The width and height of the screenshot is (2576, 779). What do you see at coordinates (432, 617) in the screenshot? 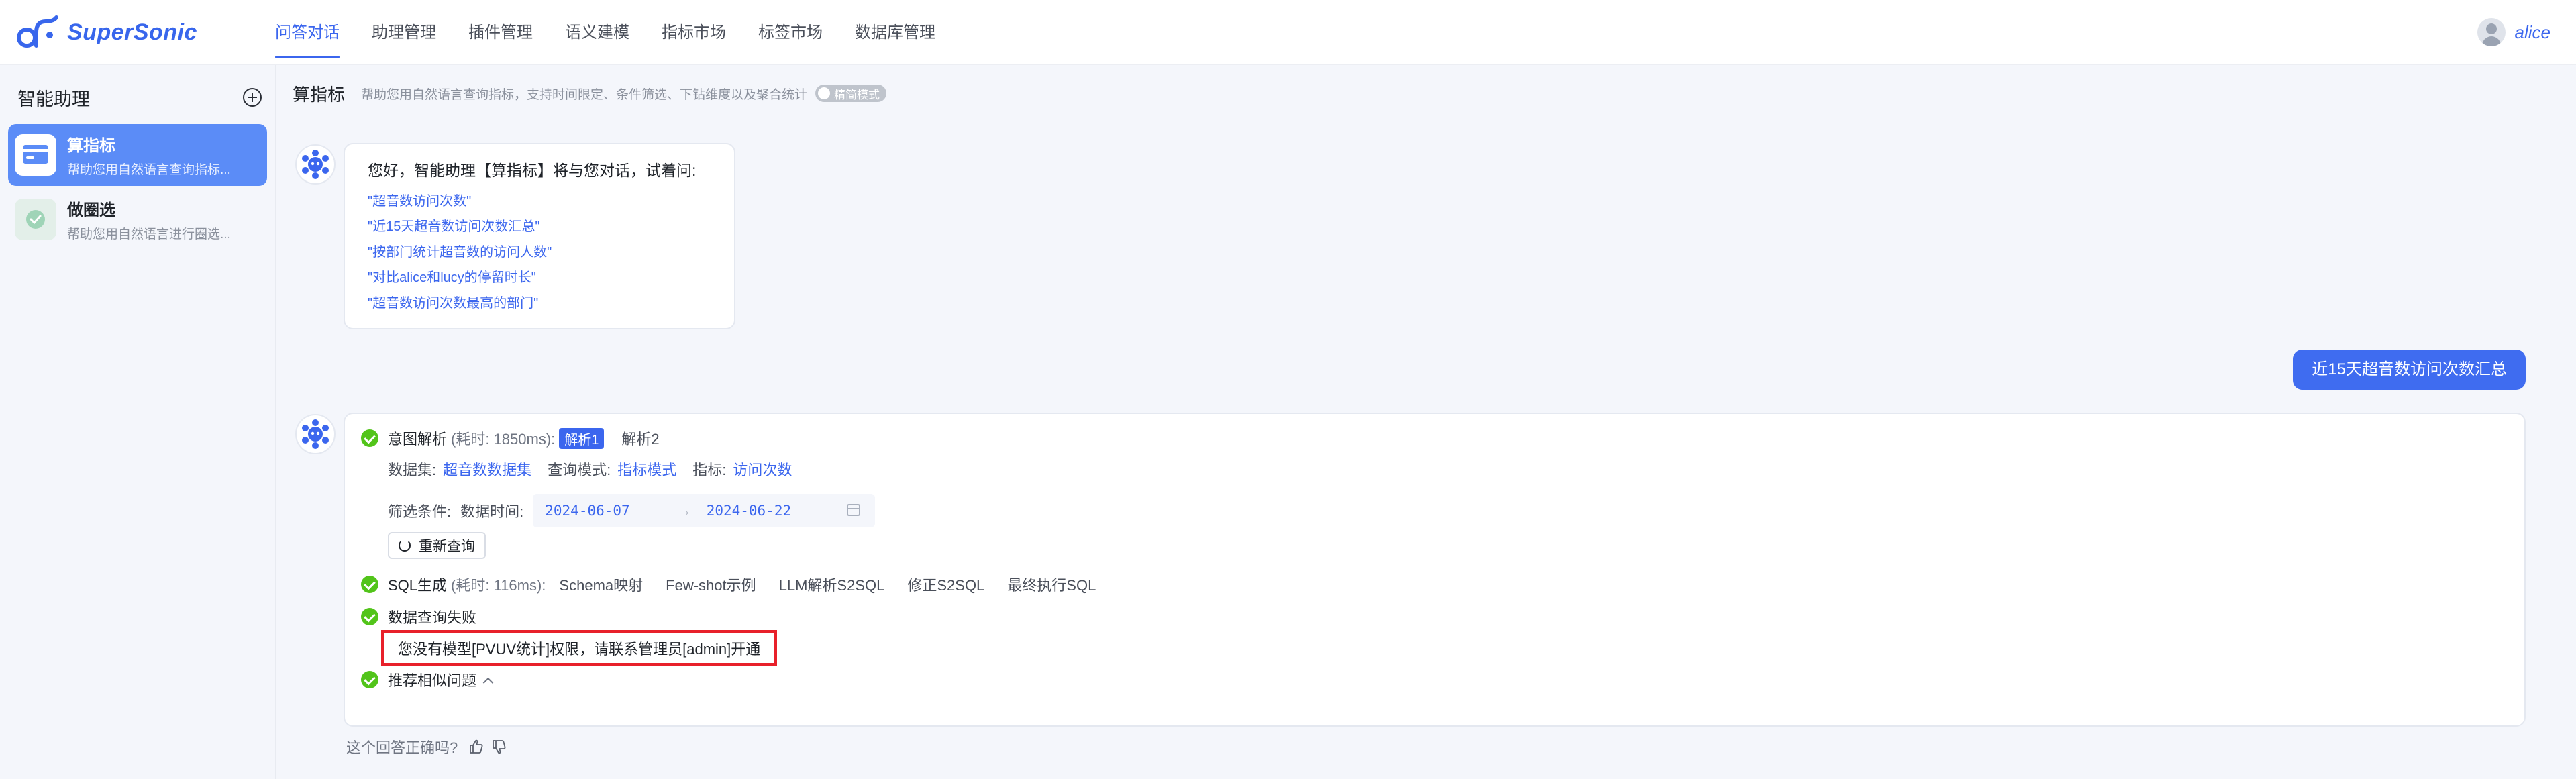
I see `query-fail-label: 数据查询失败` at bounding box center [432, 617].